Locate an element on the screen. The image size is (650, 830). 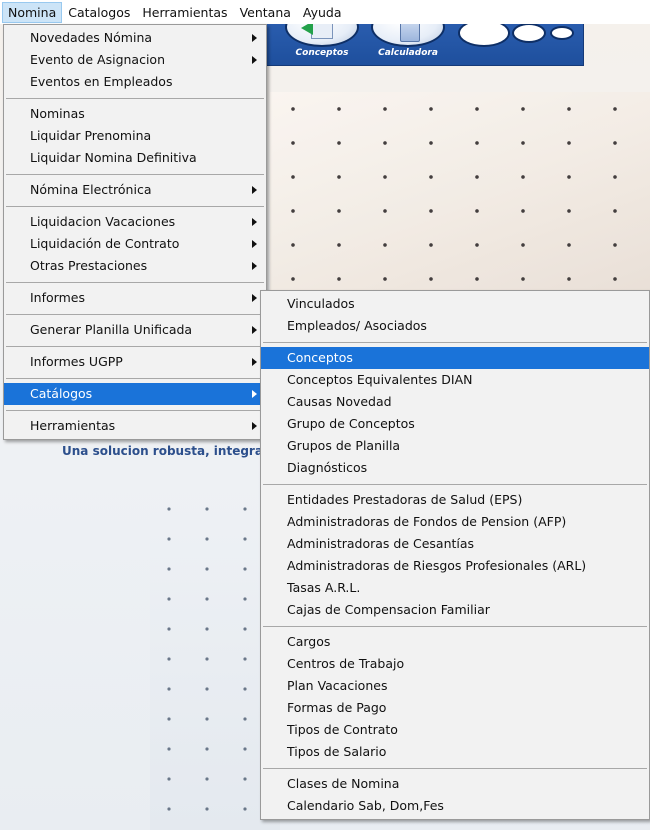
menu-item-label: Informes is located at coordinates (57, 297).